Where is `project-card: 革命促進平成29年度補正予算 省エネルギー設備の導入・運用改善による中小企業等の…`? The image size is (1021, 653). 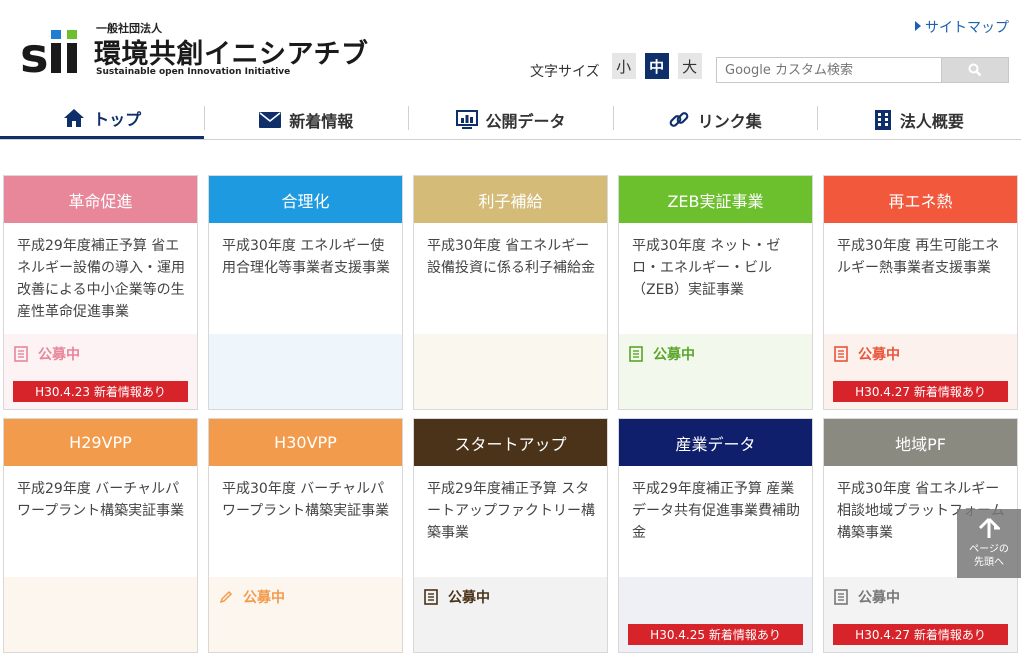 project-card: 革命促進平成29年度補正予算 省エネルギー設備の導入・運用改善による中小企業等の… is located at coordinates (100, 292).